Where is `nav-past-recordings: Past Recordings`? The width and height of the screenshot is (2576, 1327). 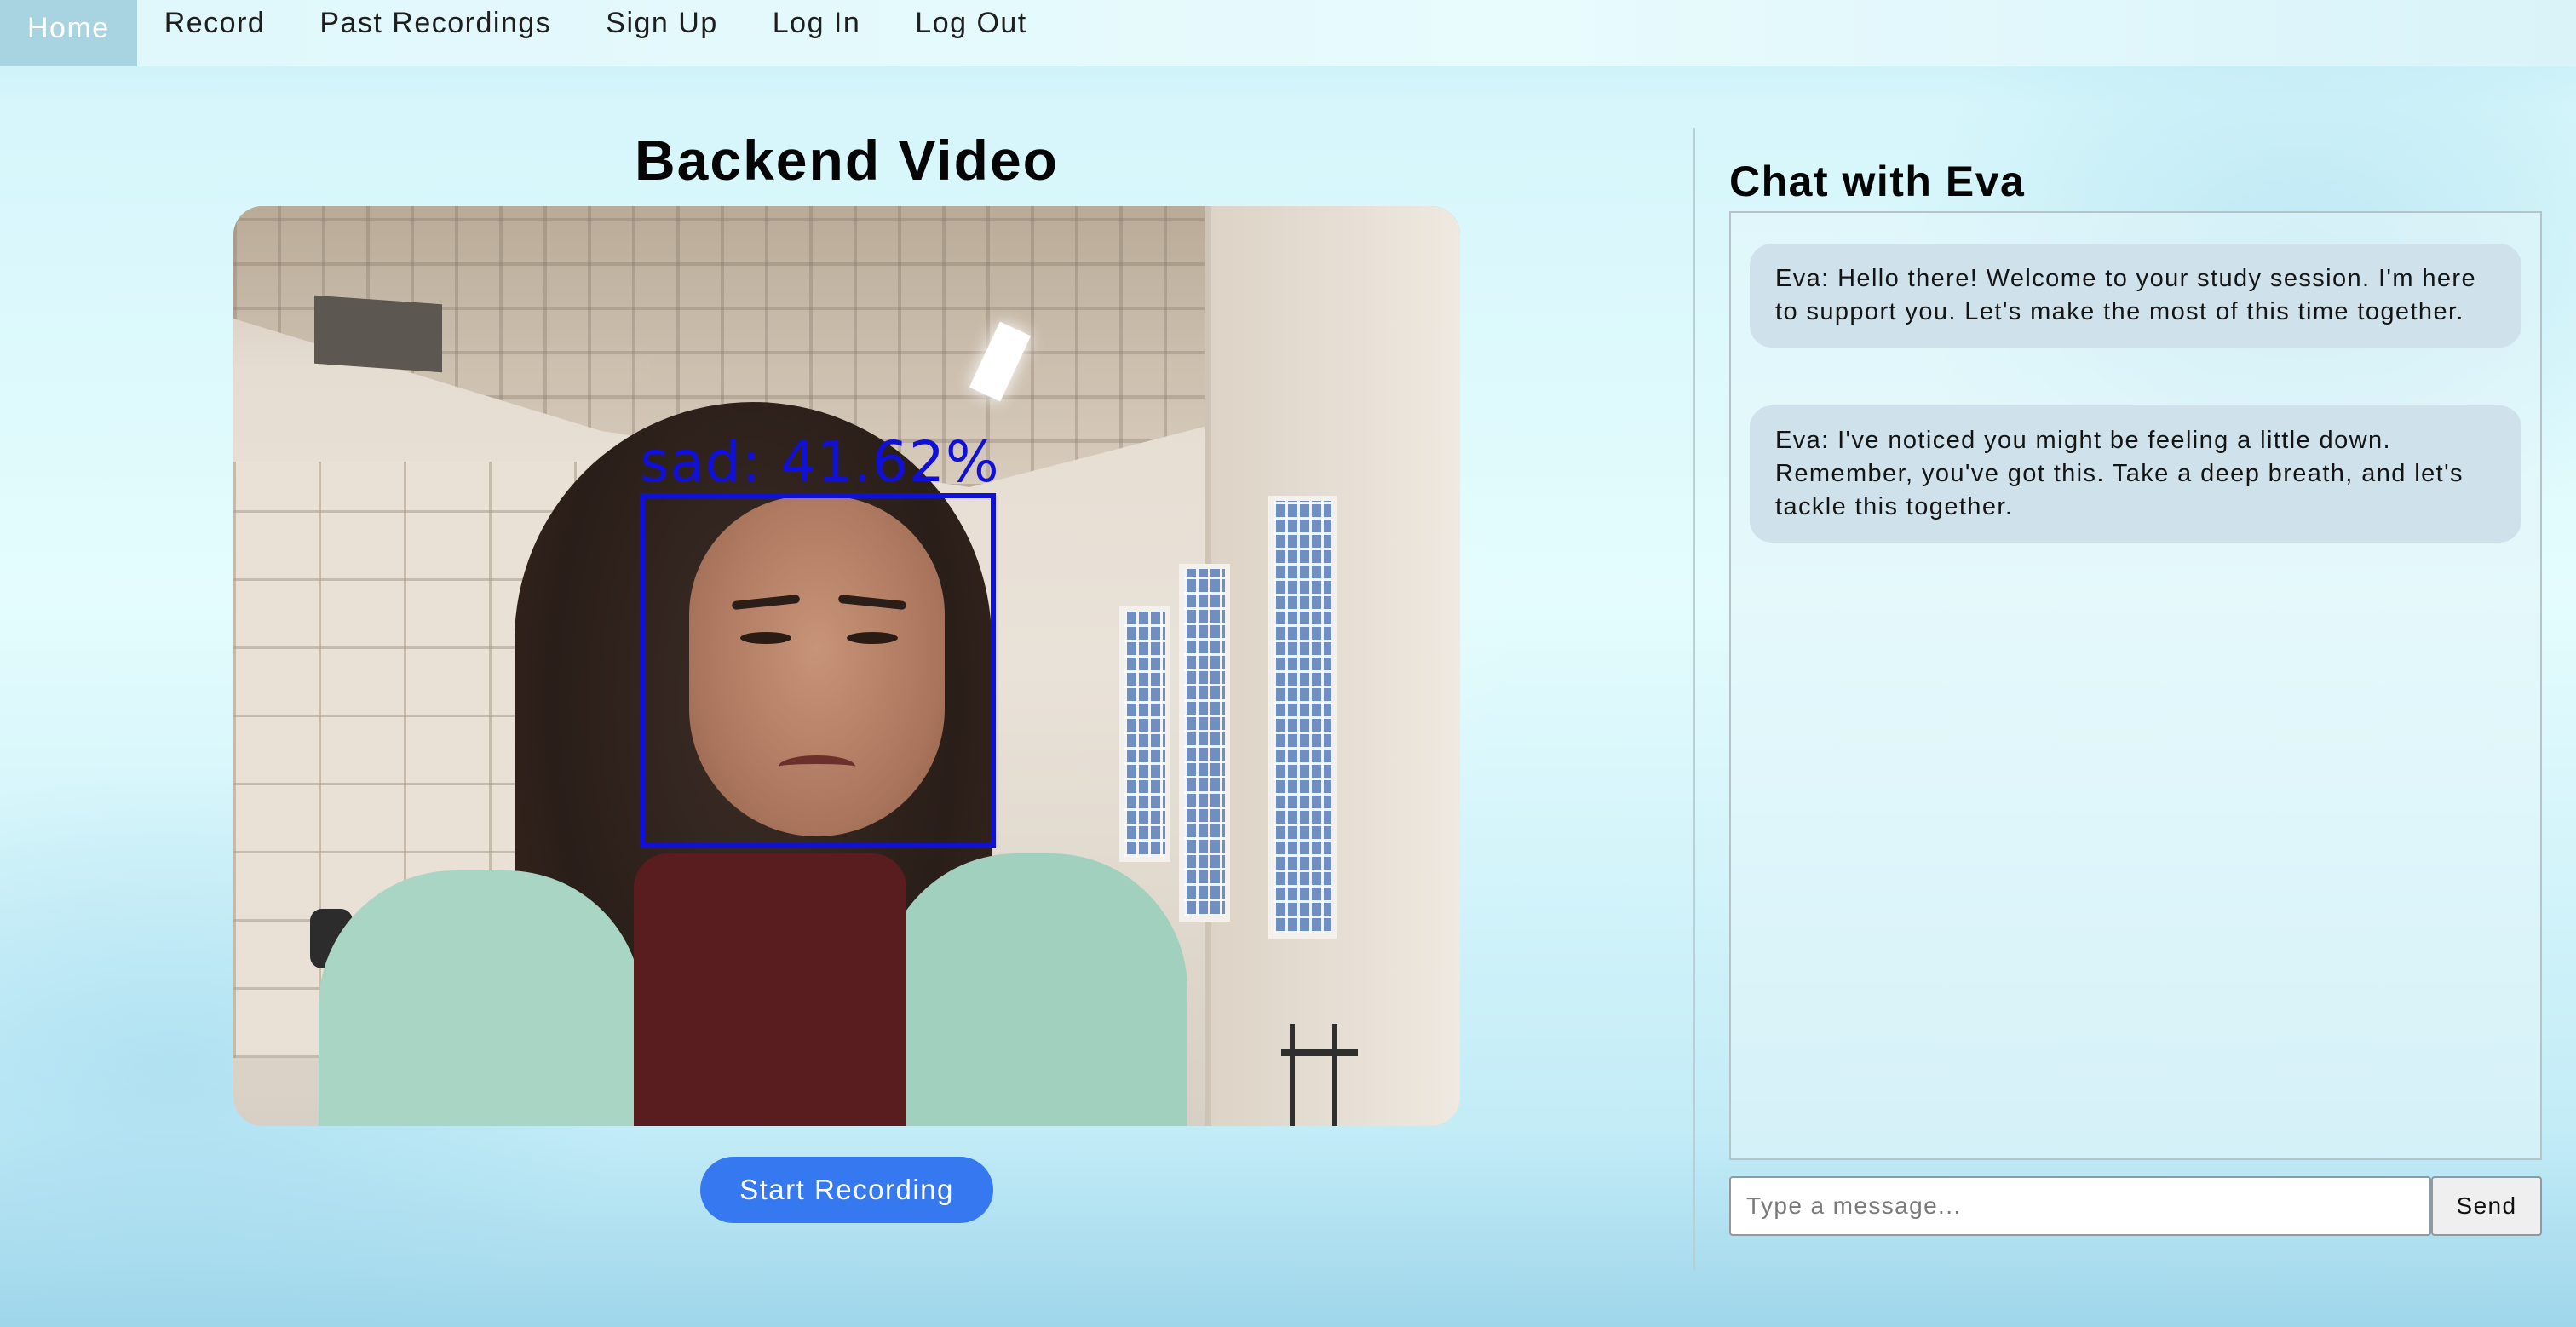
nav-past-recordings: Past Recordings is located at coordinates (435, 28).